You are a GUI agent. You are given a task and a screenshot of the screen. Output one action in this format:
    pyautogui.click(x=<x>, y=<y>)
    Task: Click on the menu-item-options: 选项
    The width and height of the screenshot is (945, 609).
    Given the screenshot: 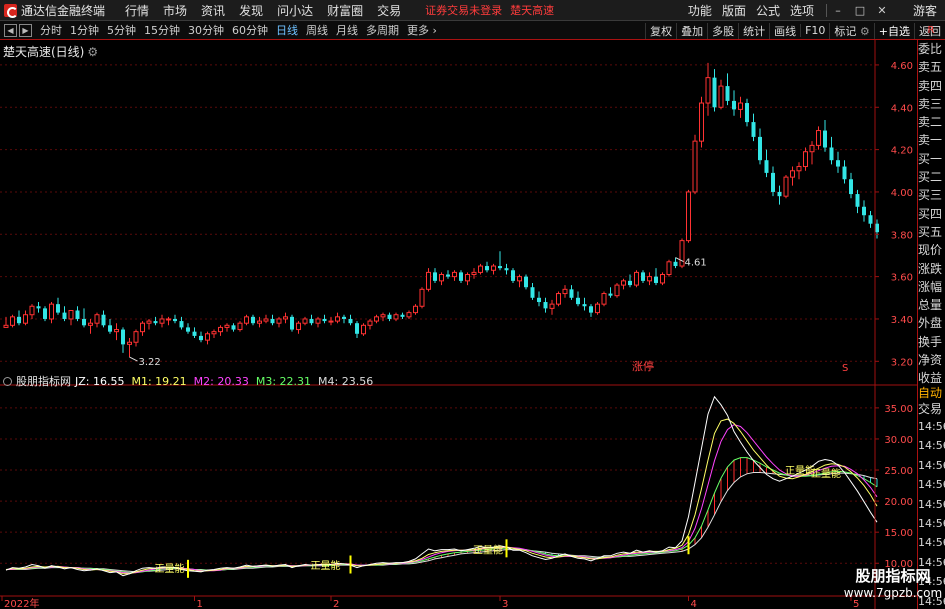 What is the action you would take?
    pyautogui.click(x=802, y=10)
    